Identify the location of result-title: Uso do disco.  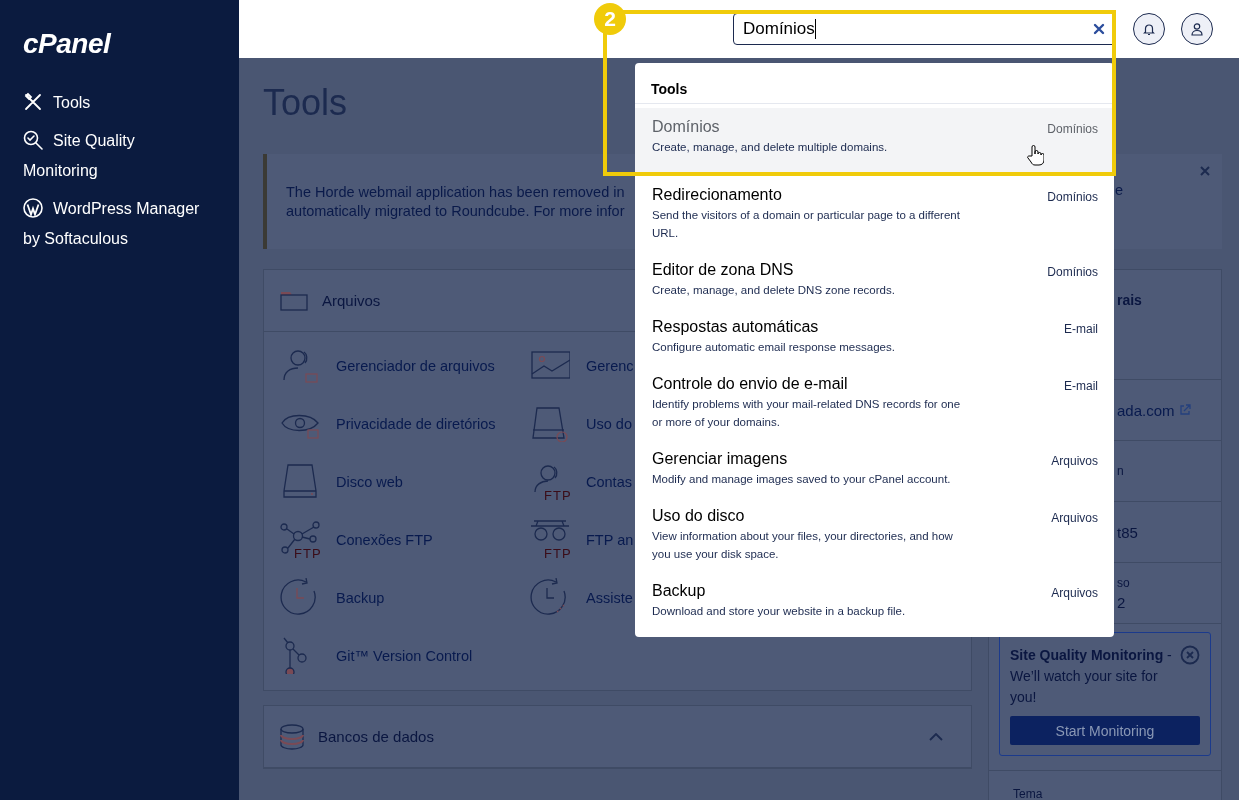
(699, 516).